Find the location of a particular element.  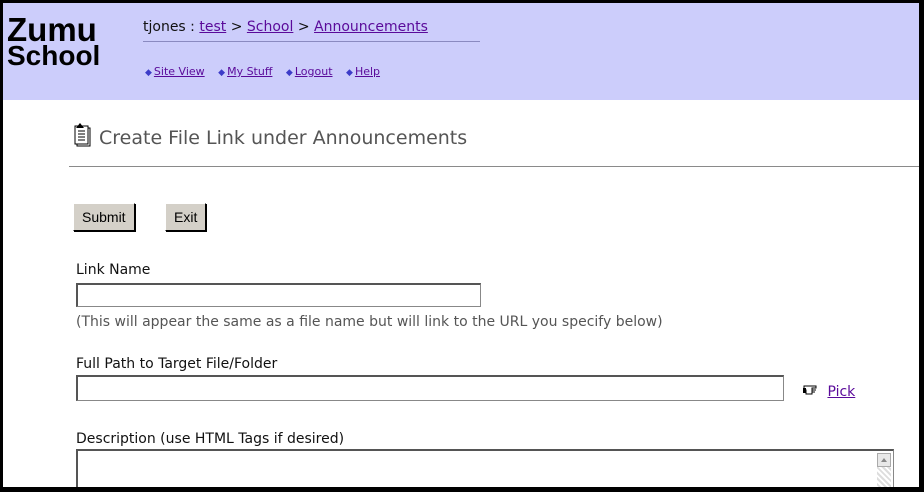

nav-logout-link: Logout is located at coordinates (314, 71).